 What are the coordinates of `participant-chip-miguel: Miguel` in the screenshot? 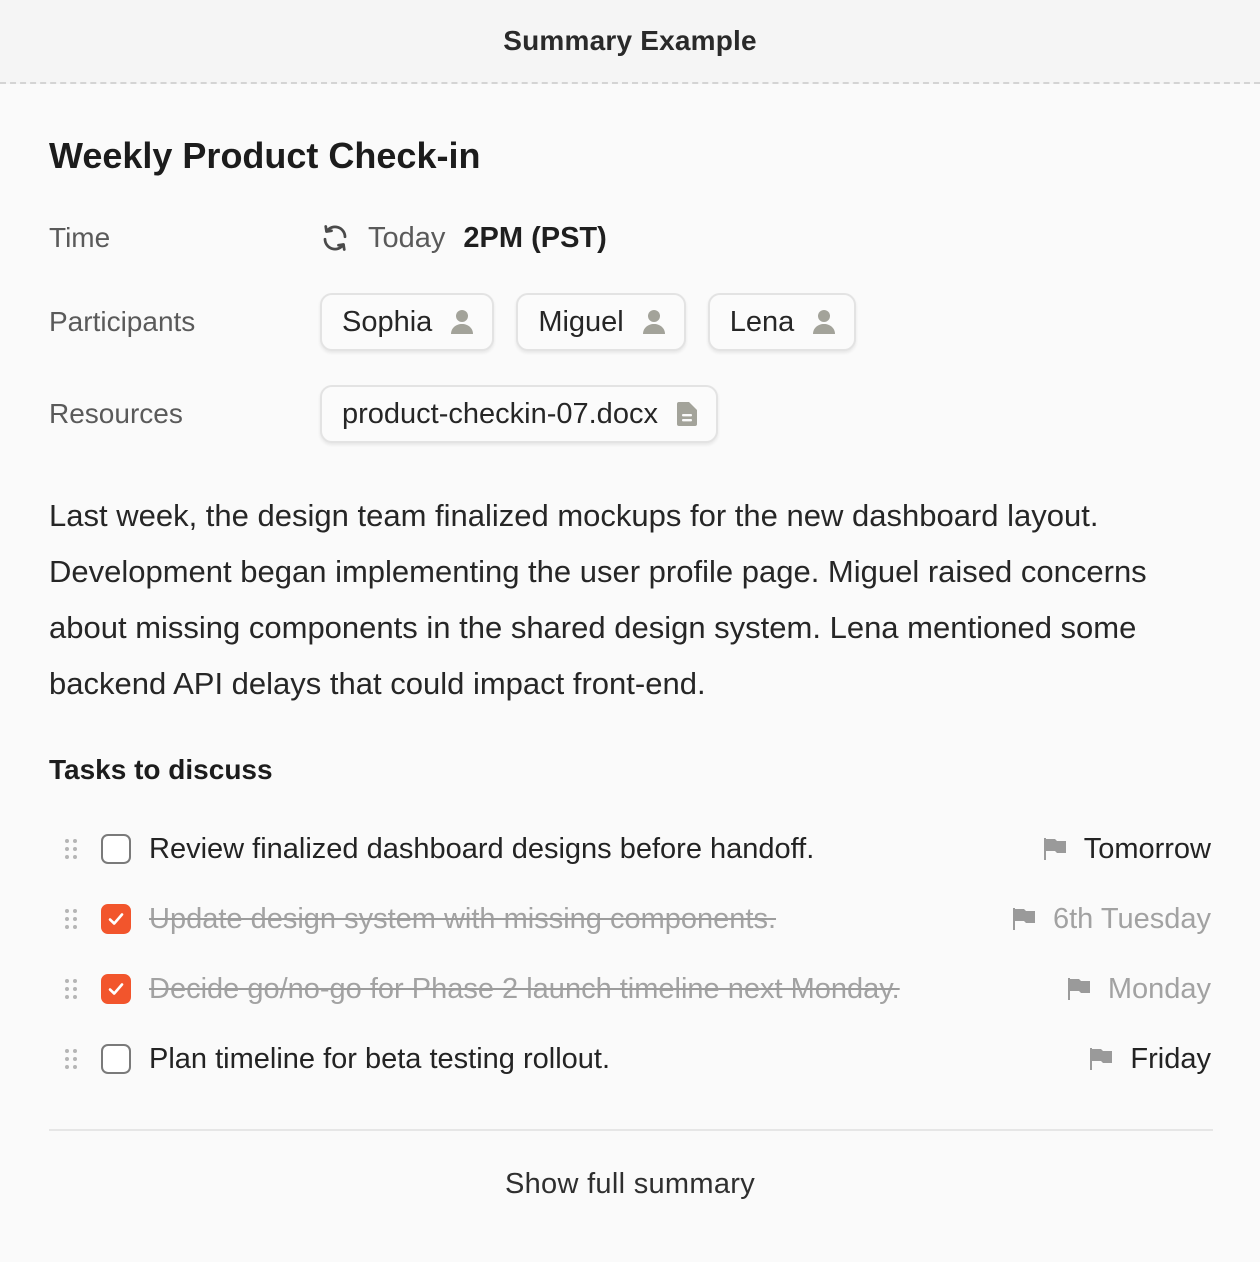 It's located at (601, 322).